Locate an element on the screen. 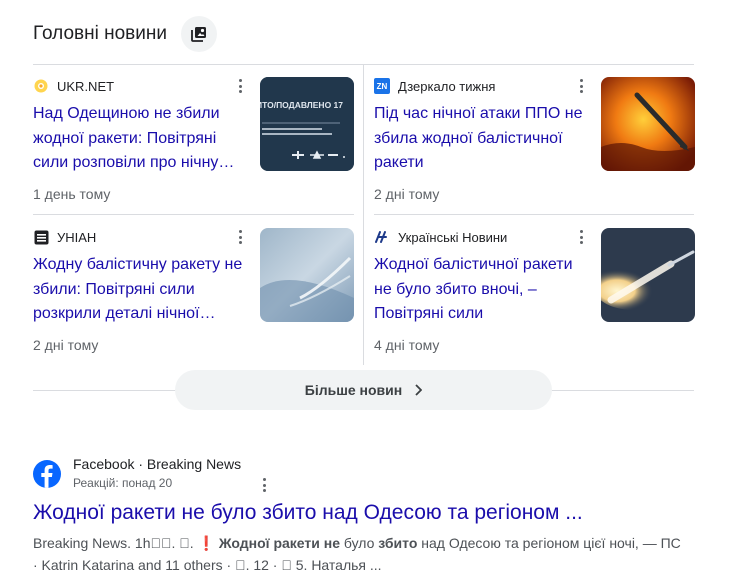 The width and height of the screenshot is (740, 581). facebook-icon is located at coordinates (47, 474).